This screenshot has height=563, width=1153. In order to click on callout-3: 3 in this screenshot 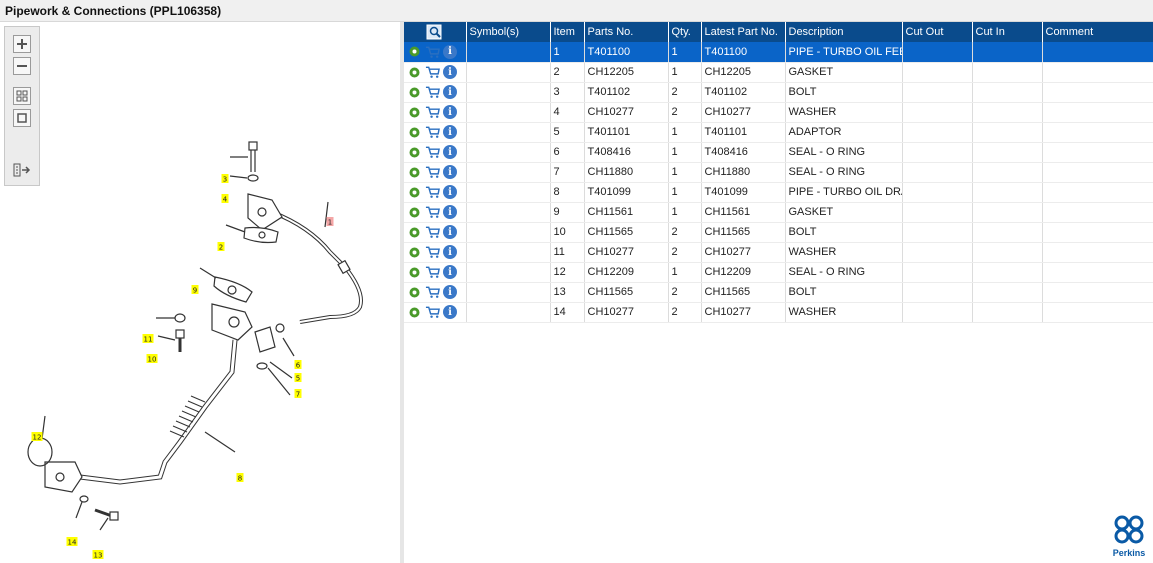, I will do `click(225, 179)`.